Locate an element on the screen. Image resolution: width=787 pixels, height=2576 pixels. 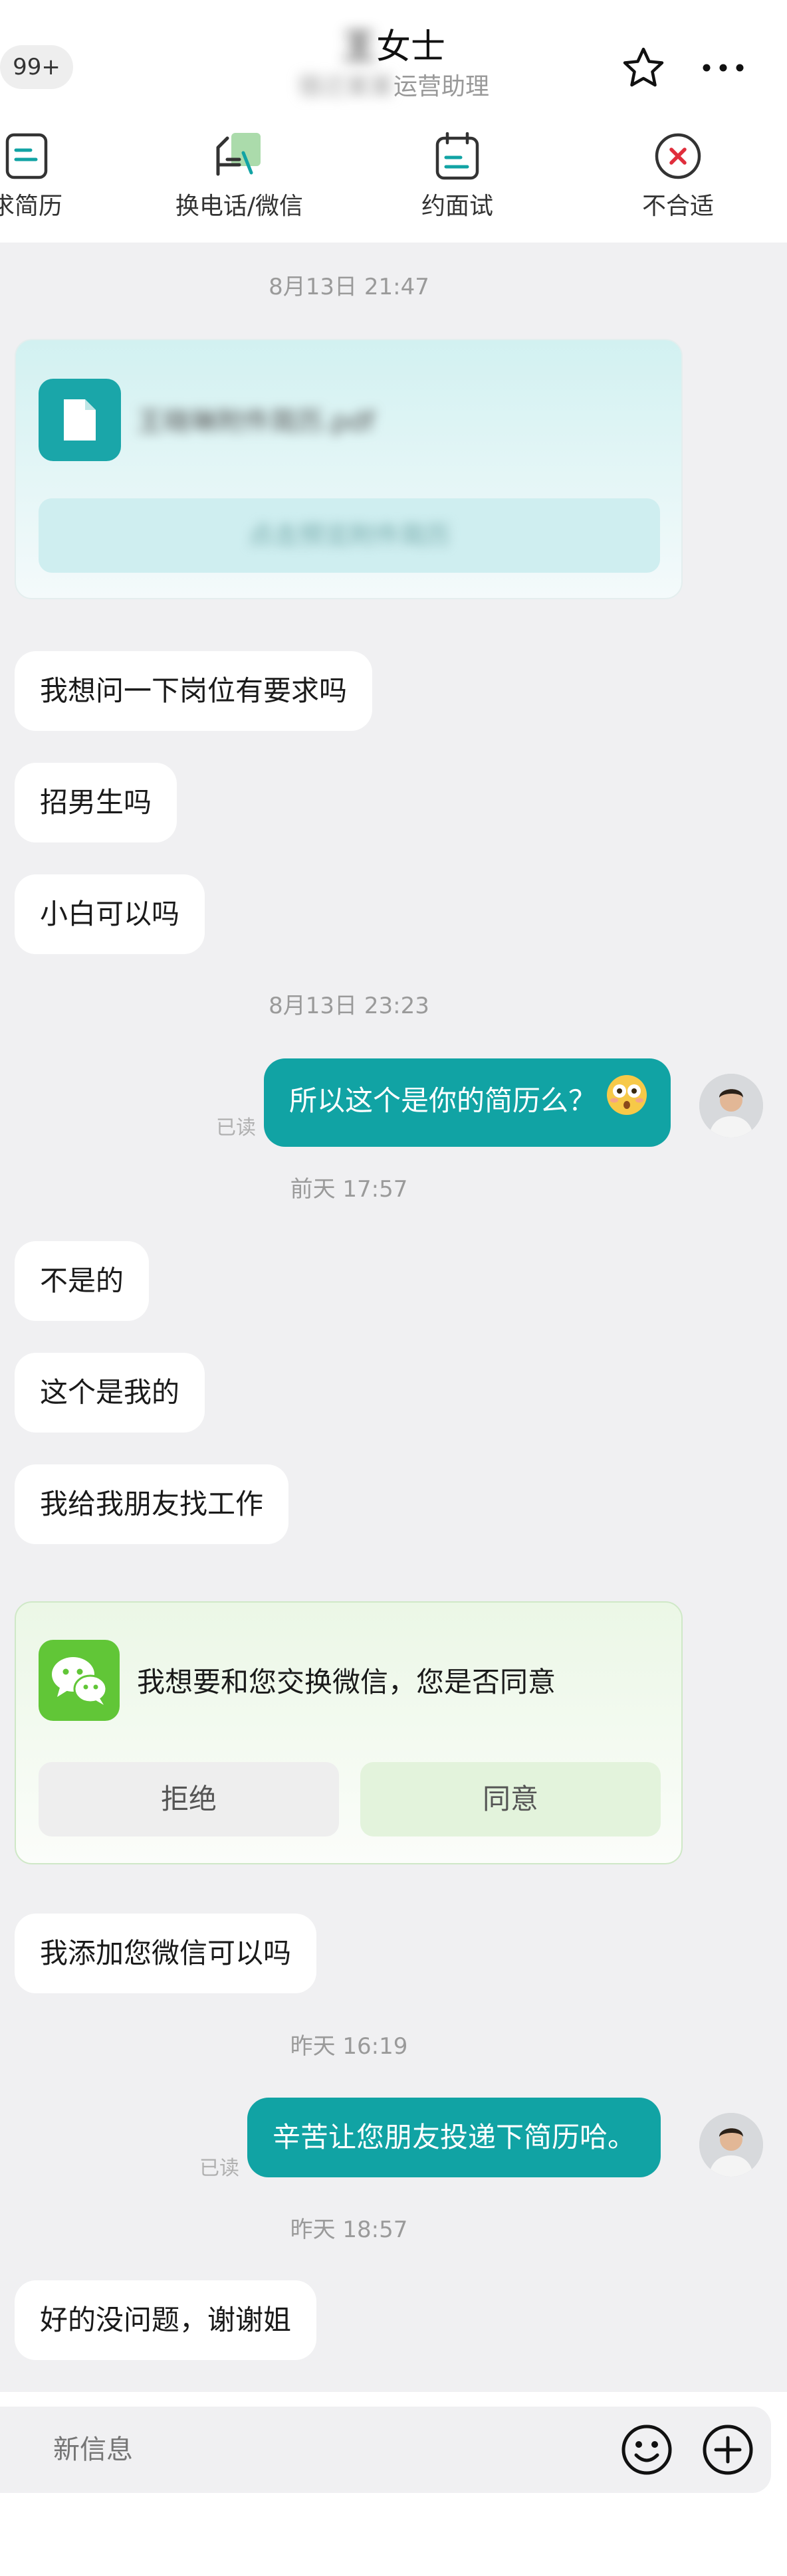
action-exchange-contact: 换电话/微信 is located at coordinates (239, 175).